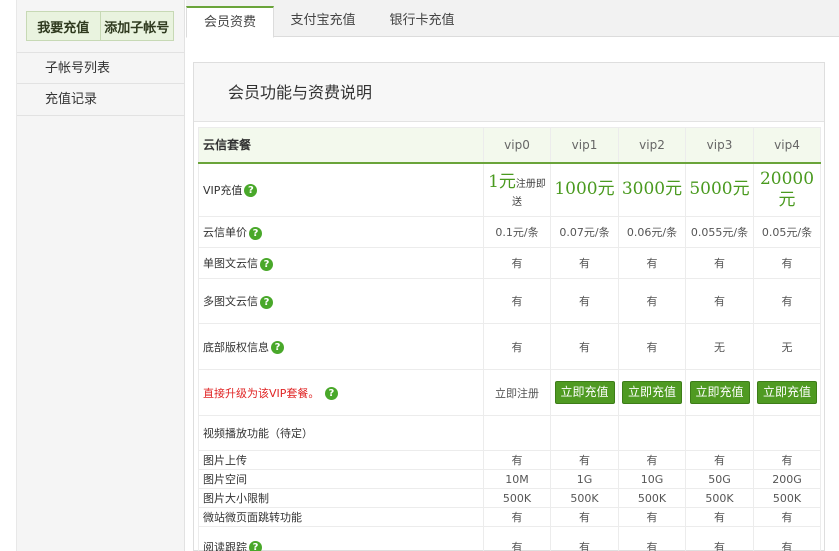  What do you see at coordinates (230, 263) in the screenshot?
I see `row-label-text: 单图文云信` at bounding box center [230, 263].